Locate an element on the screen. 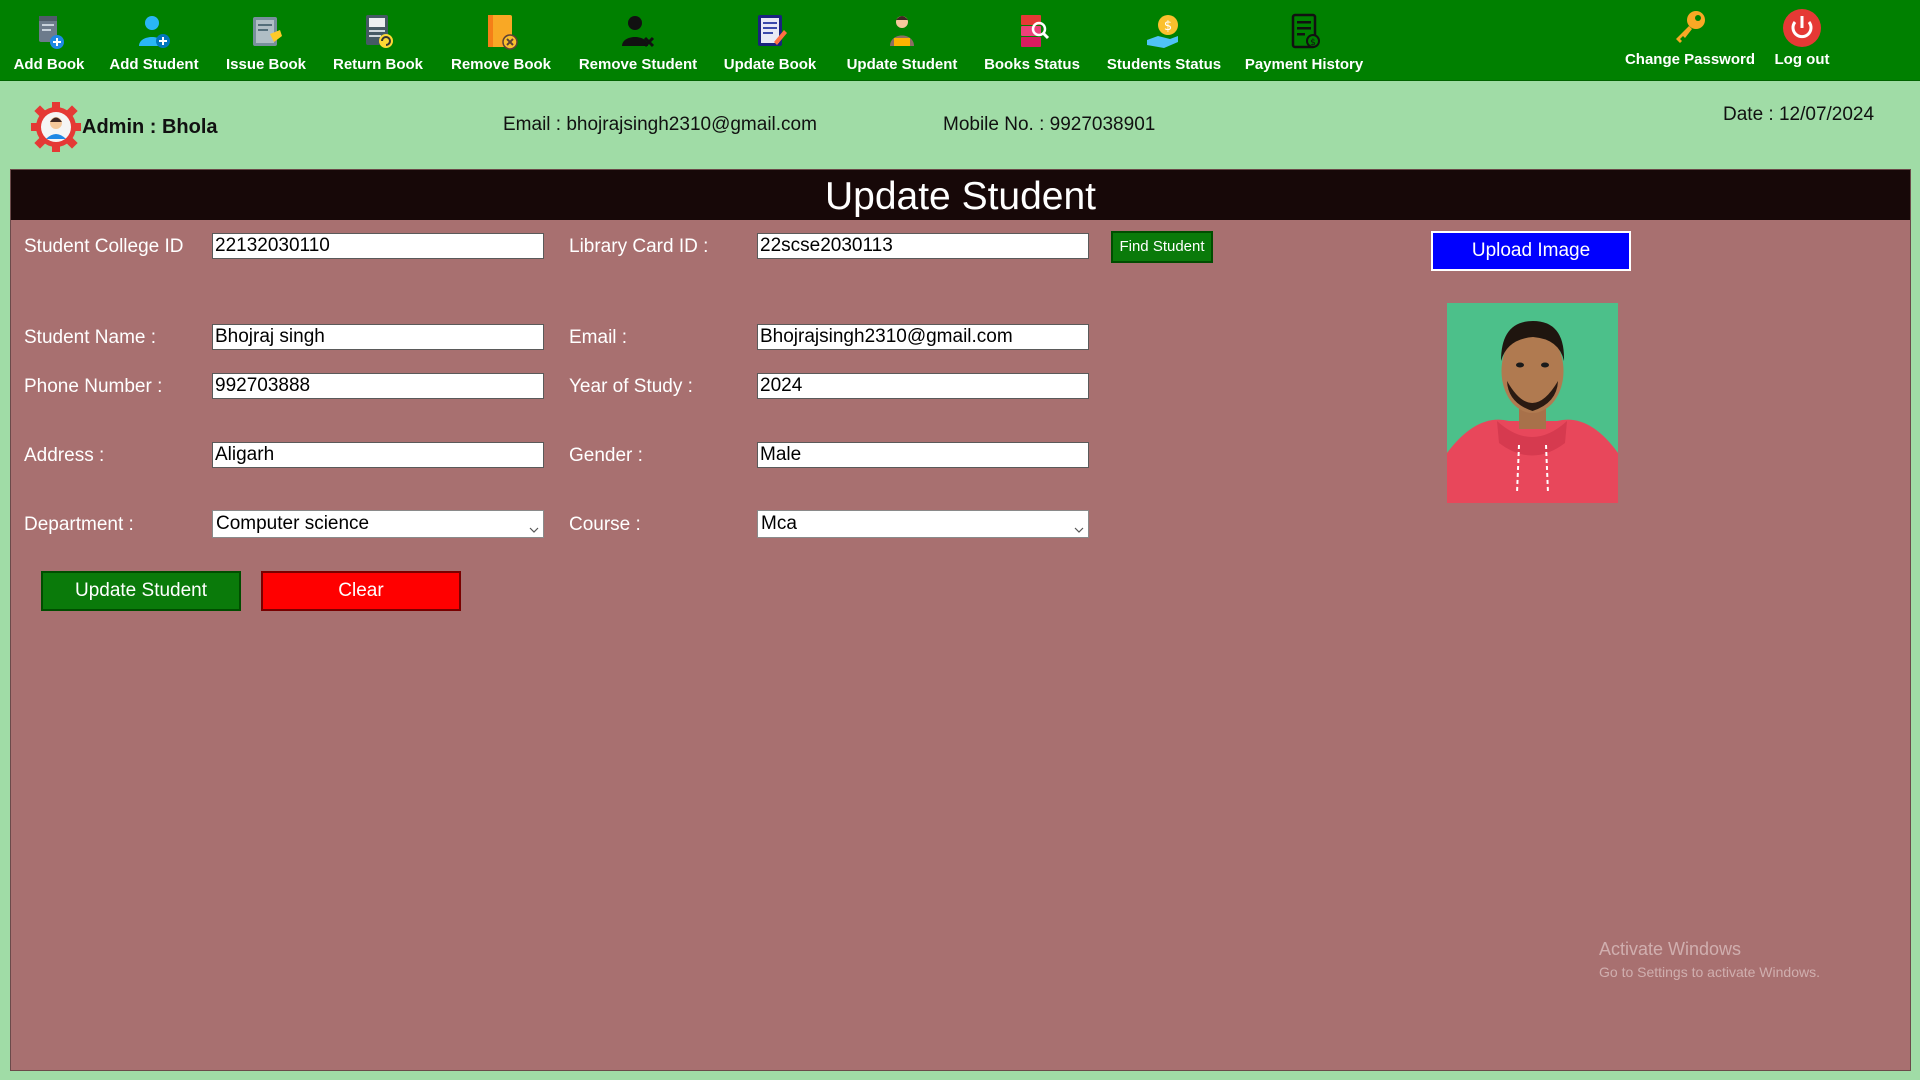  toolbar-students-status: $ Students Status is located at coordinates (1164, 40).